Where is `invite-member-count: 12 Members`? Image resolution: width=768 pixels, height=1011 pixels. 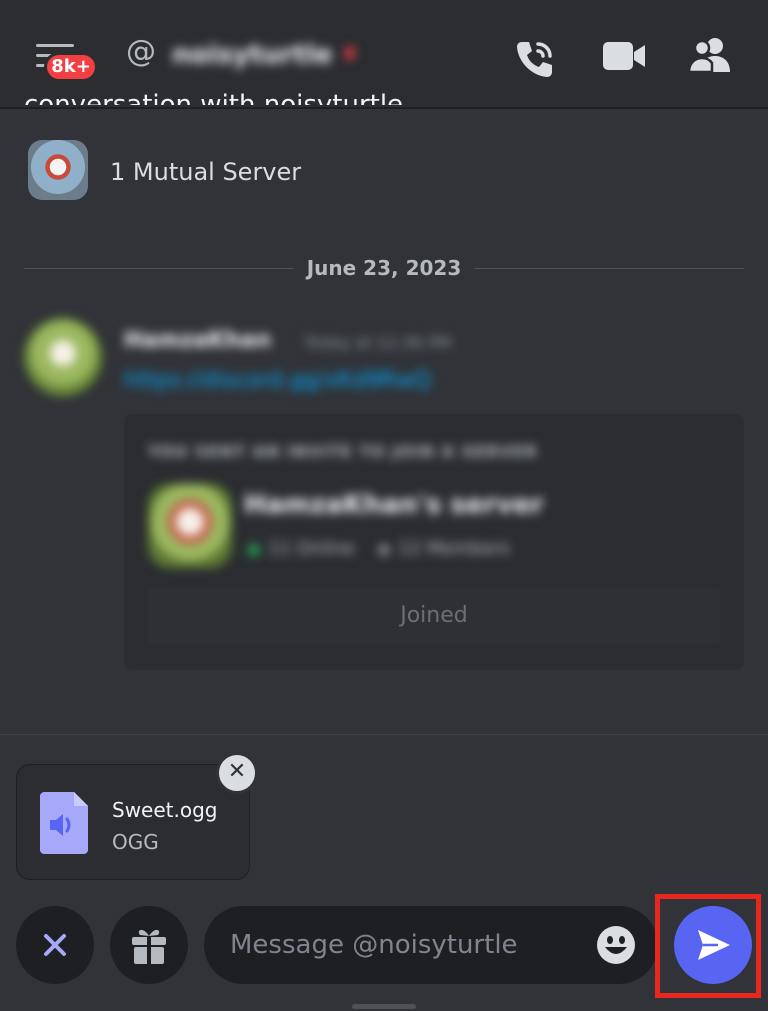
invite-member-count: 12 Members is located at coordinates (454, 548).